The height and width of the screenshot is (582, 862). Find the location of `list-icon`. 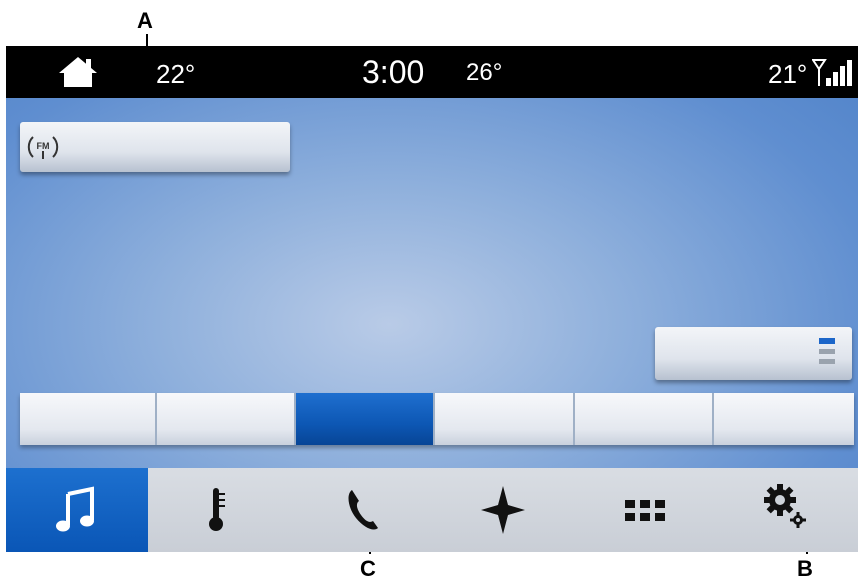

list-icon is located at coordinates (827, 351).